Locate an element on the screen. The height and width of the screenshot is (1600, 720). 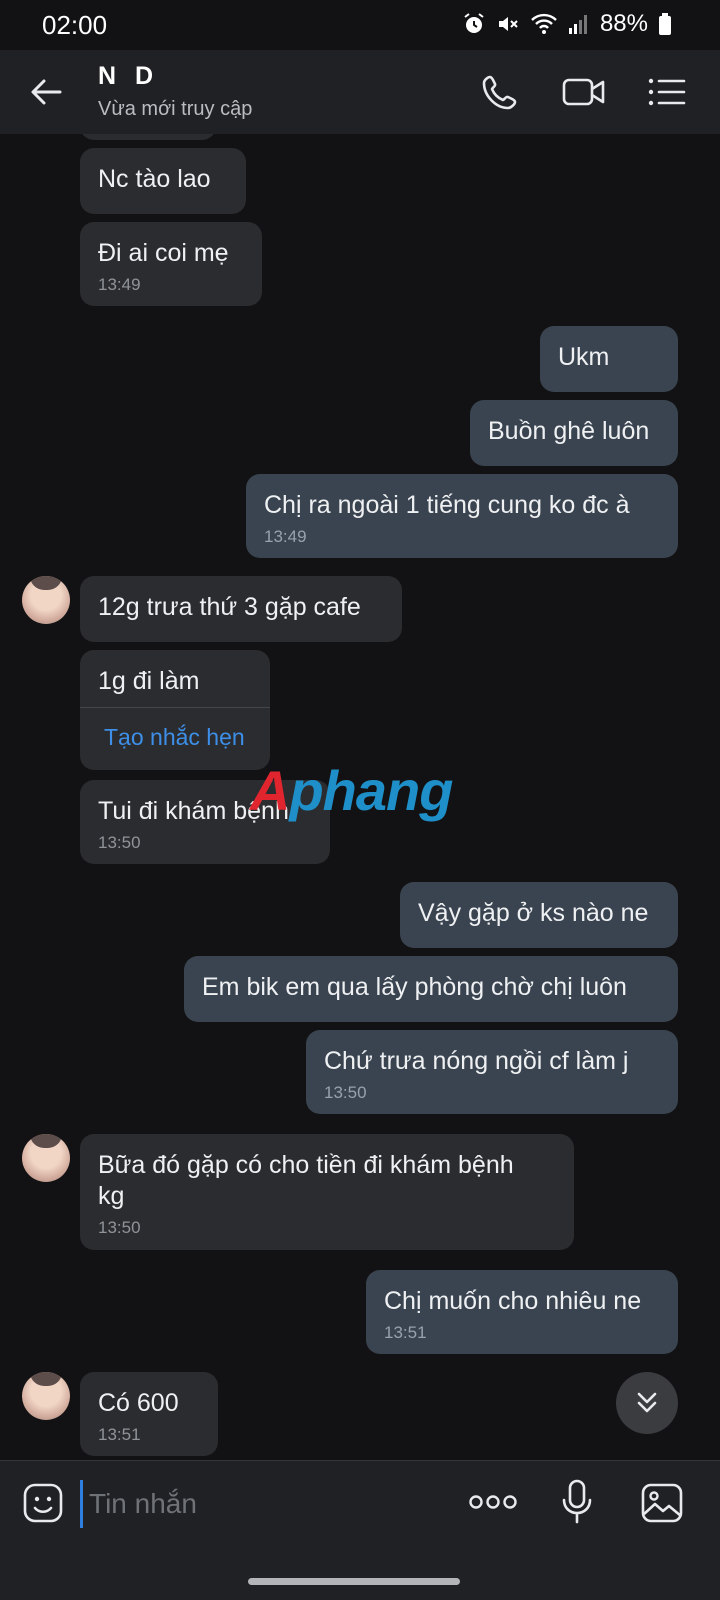
microphone-icon is located at coordinates (577, 1502).